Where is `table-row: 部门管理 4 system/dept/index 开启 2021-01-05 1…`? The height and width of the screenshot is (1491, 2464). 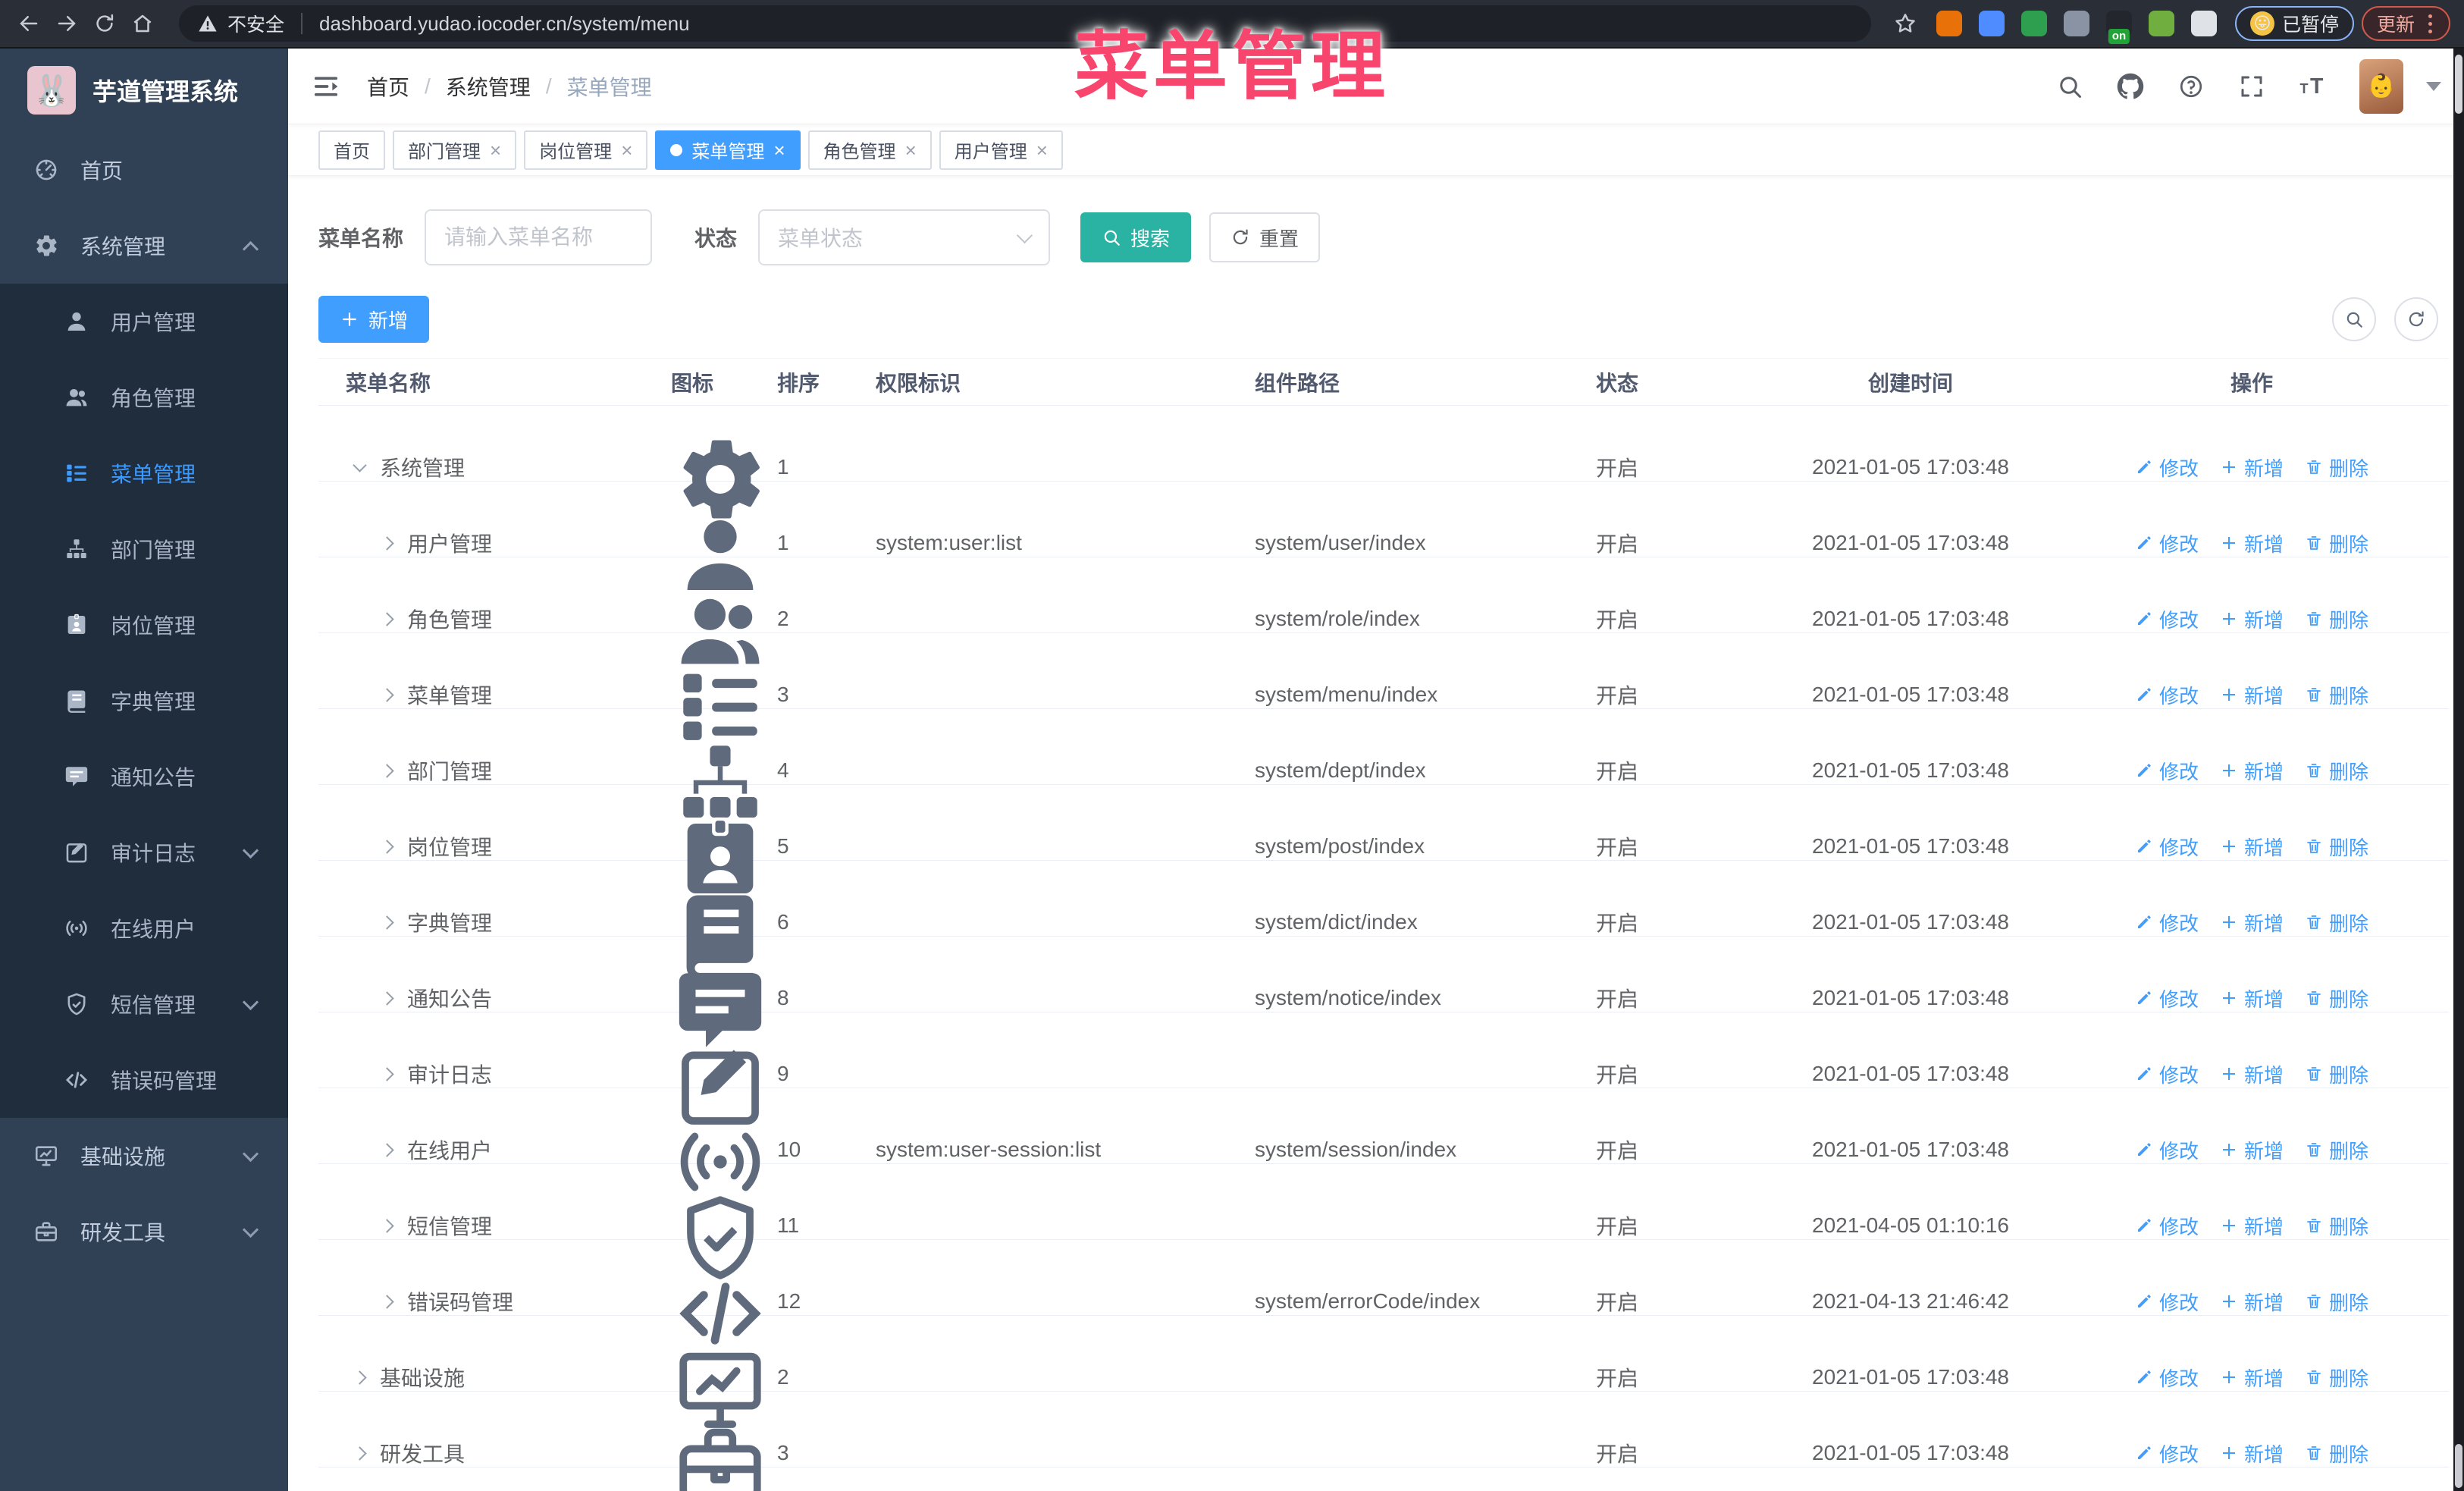 table-row: 部门管理 4 system/dept/index 开启 2021-01-05 1… is located at coordinates (1384, 763).